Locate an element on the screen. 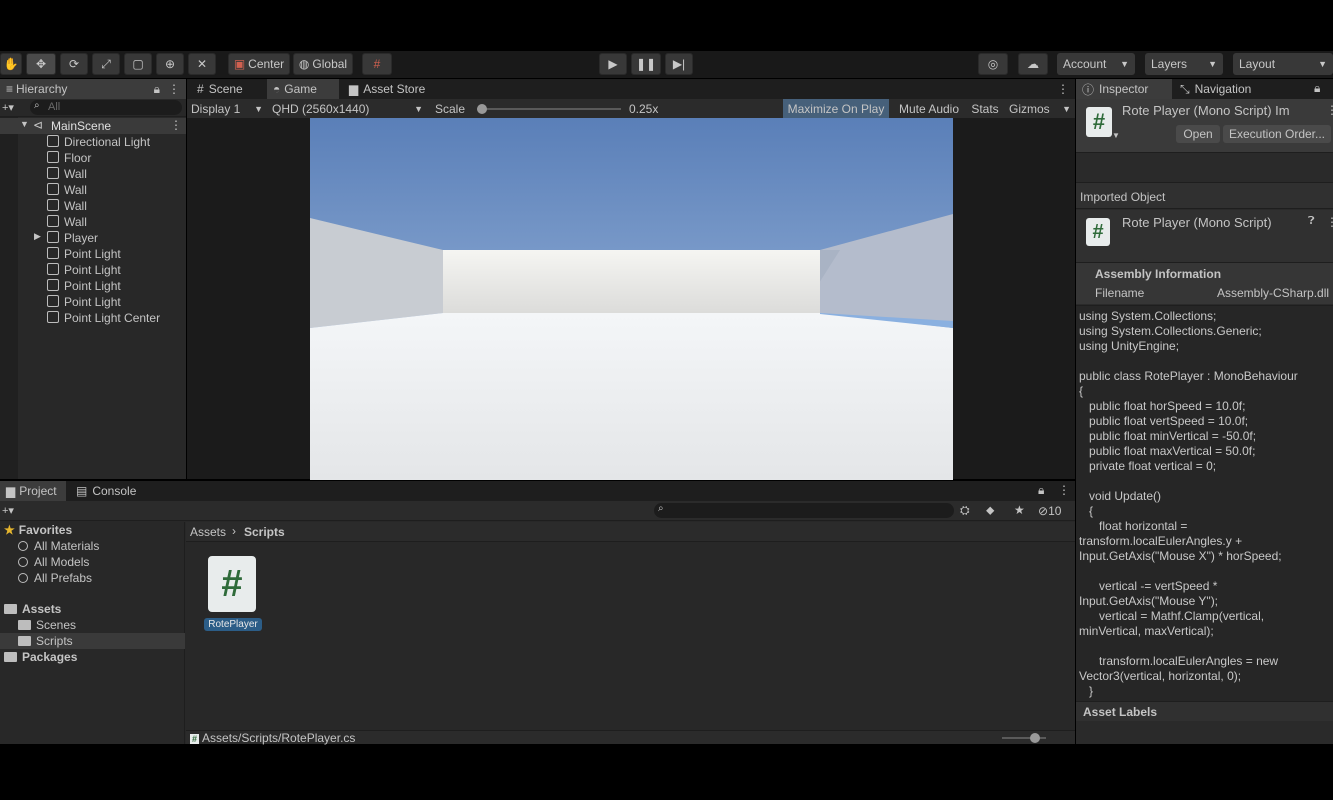  move-tool-button: ✥ is located at coordinates (41, 64).